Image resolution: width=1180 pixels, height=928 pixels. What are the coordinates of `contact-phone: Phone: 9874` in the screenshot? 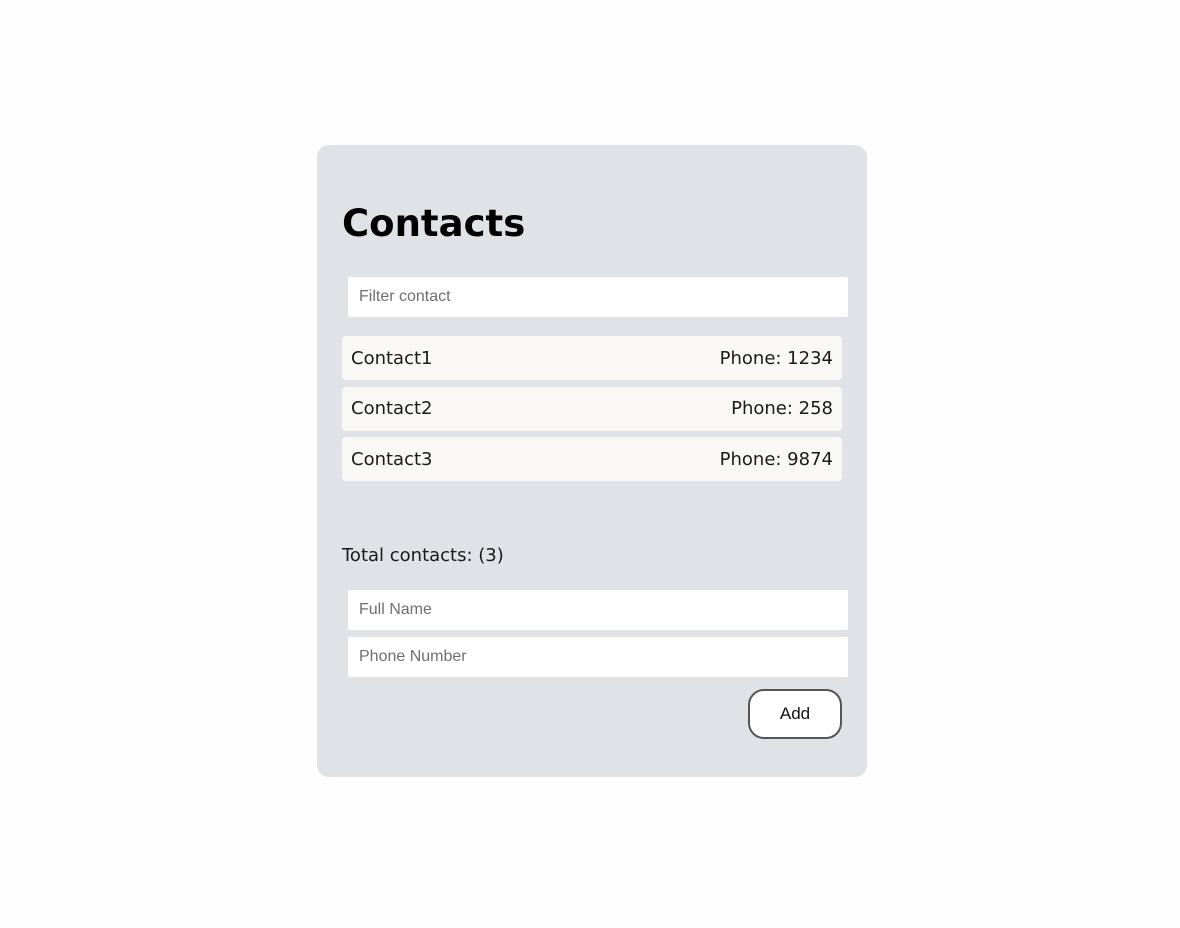 It's located at (776, 459).